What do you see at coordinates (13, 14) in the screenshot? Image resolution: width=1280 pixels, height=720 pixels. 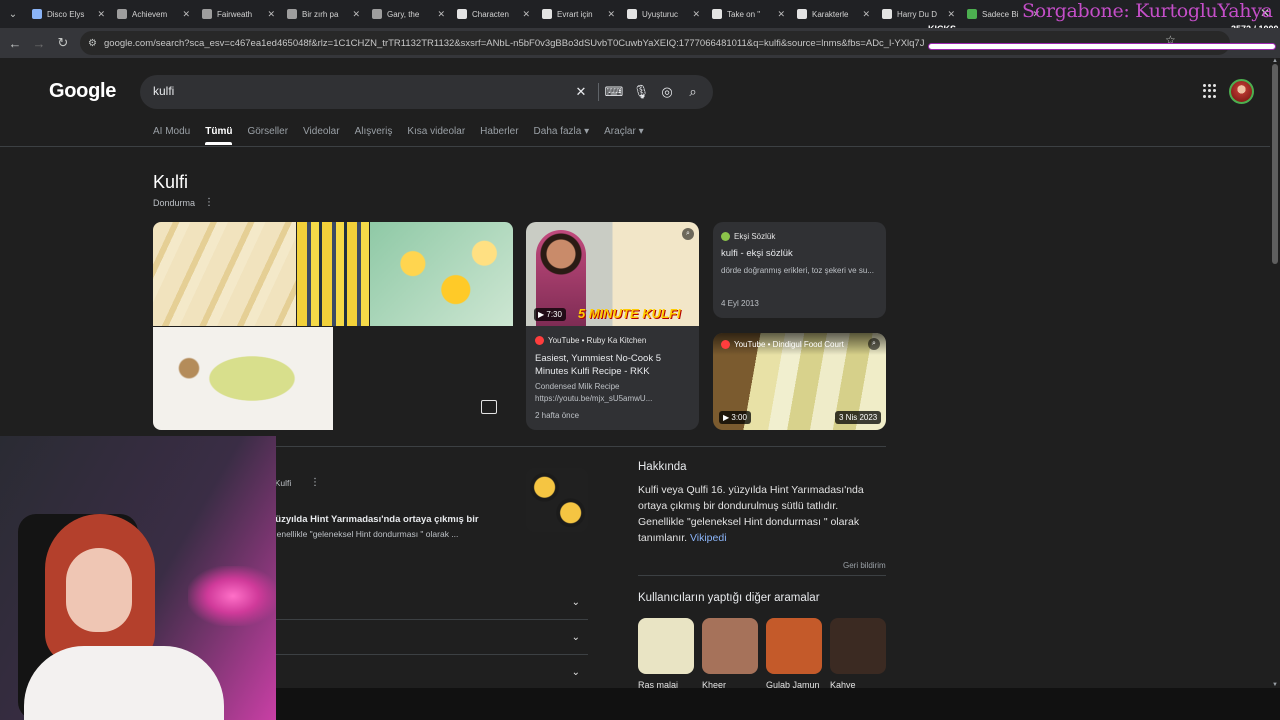 I see `tab-search-chevron-icon: ⌄` at bounding box center [13, 14].